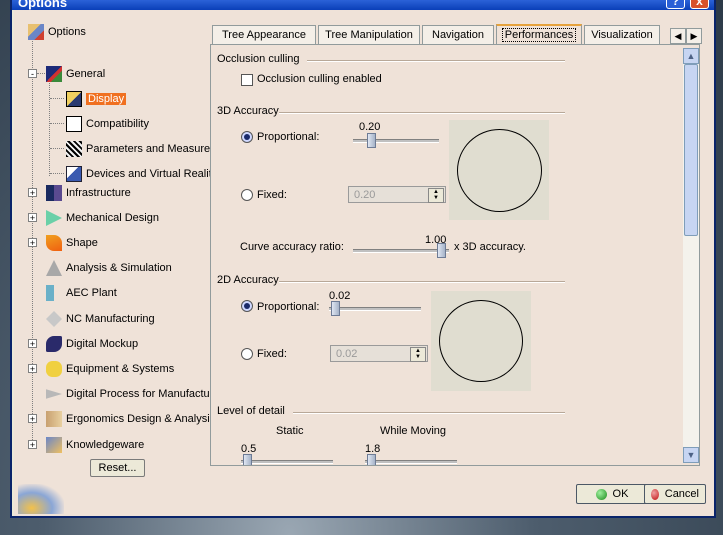 The image size is (723, 535). What do you see at coordinates (612, 494) in the screenshot?
I see `ok-button: OK` at bounding box center [612, 494].